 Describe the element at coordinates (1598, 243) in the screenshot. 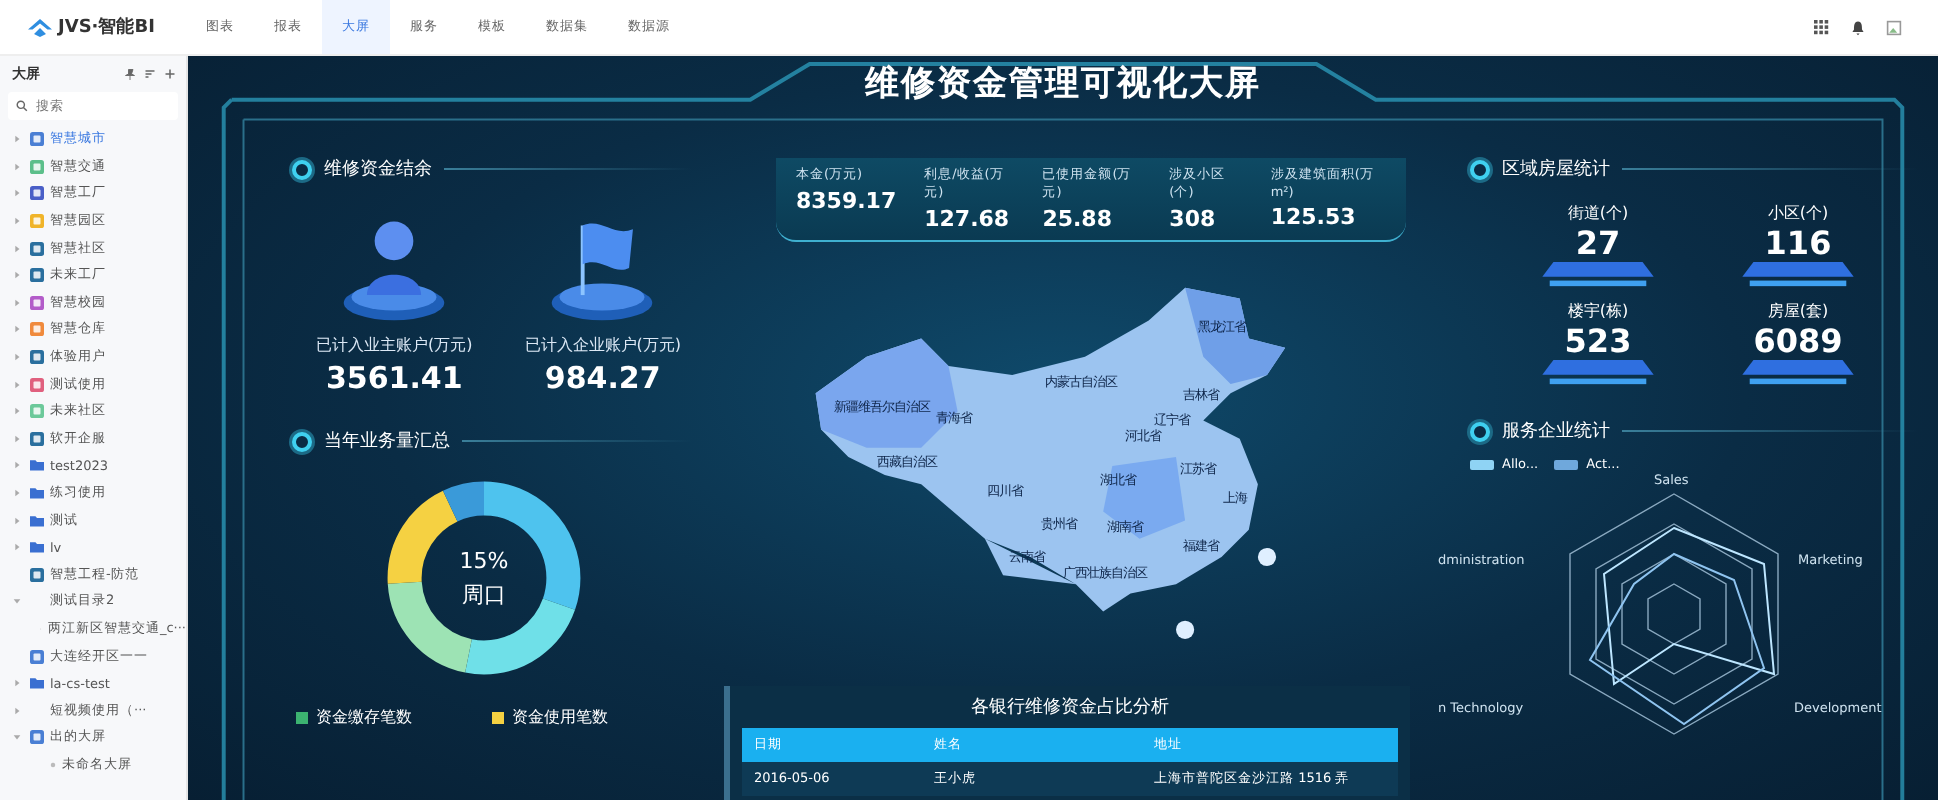

I see `metric-value: 27` at that location.